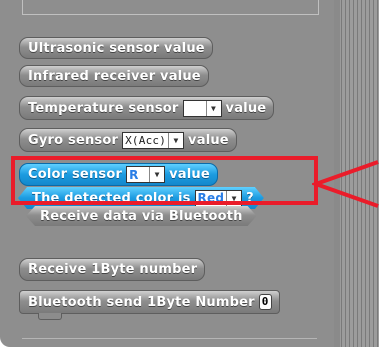 The image size is (379, 347). I want to click on temperature-sensor-block: Temperature sensor ▼ value, so click(147, 108).